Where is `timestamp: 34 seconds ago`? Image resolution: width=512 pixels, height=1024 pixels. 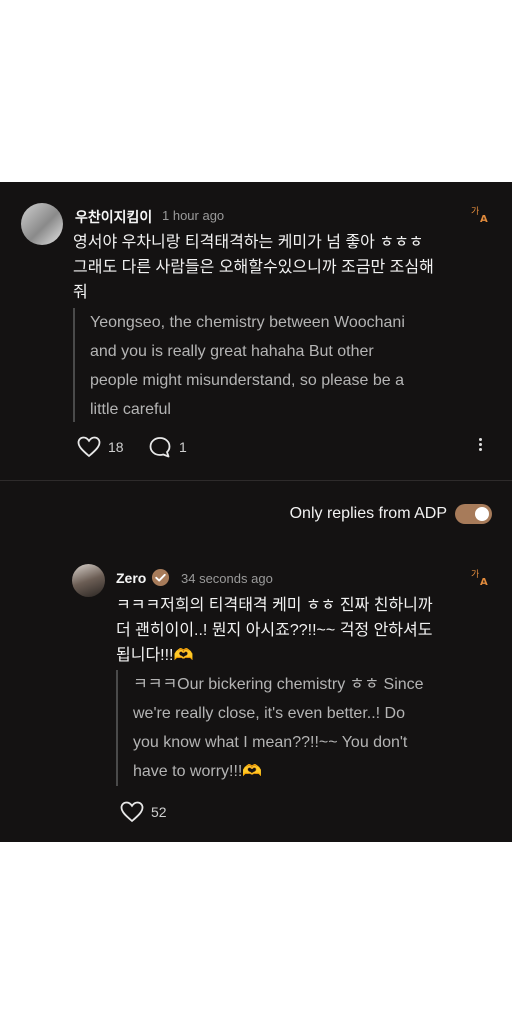 timestamp: 34 seconds ago is located at coordinates (227, 578).